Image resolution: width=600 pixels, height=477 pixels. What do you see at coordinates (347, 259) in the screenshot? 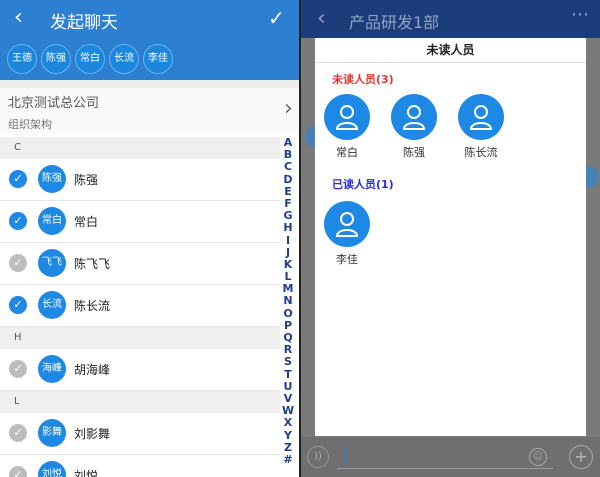
I see `member-name: 李佳` at bounding box center [347, 259].